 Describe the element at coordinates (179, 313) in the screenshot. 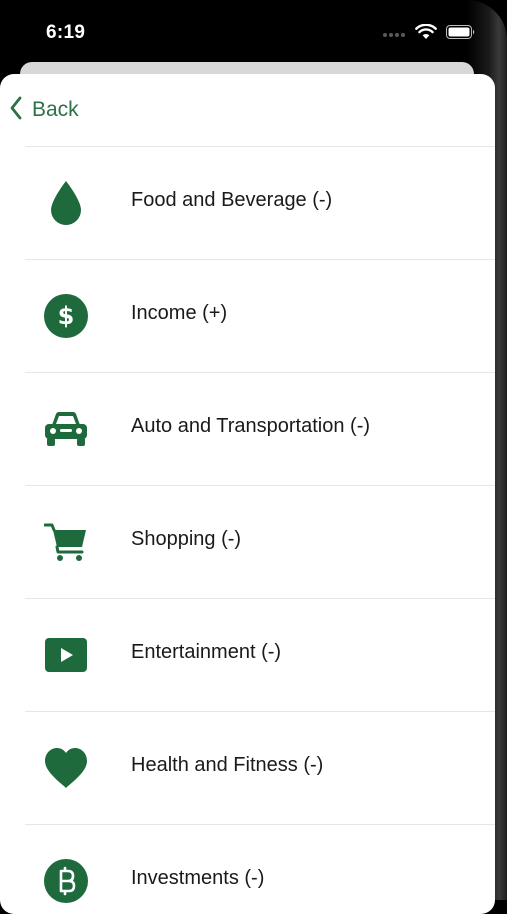

I see `category-label: Income (+)` at that location.